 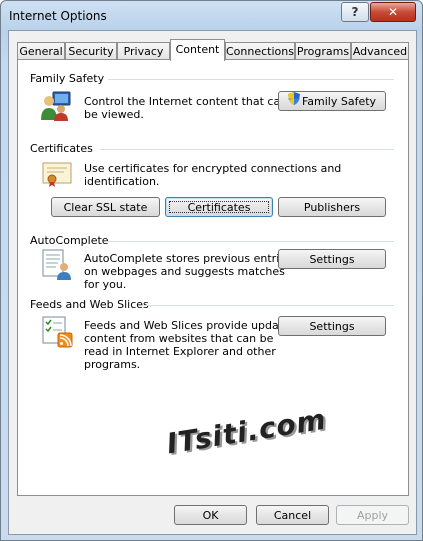 What do you see at coordinates (41, 51) in the screenshot?
I see `tab-general: General` at bounding box center [41, 51].